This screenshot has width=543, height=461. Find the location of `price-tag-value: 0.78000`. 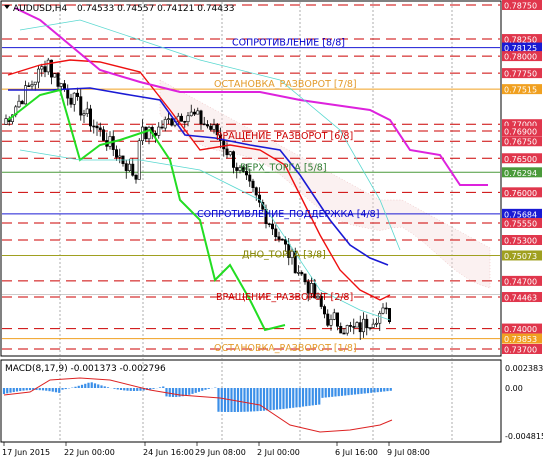

price-tag-value: 0.78000 is located at coordinates (520, 57).